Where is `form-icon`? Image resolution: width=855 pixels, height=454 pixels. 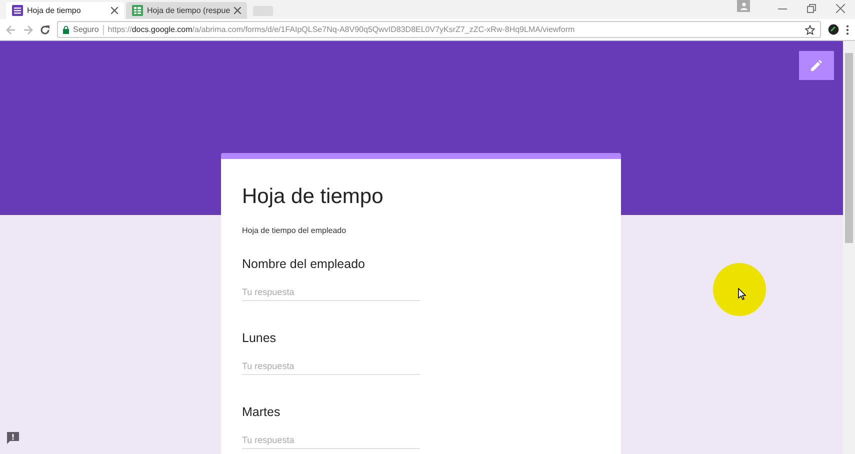
form-icon is located at coordinates (17, 10).